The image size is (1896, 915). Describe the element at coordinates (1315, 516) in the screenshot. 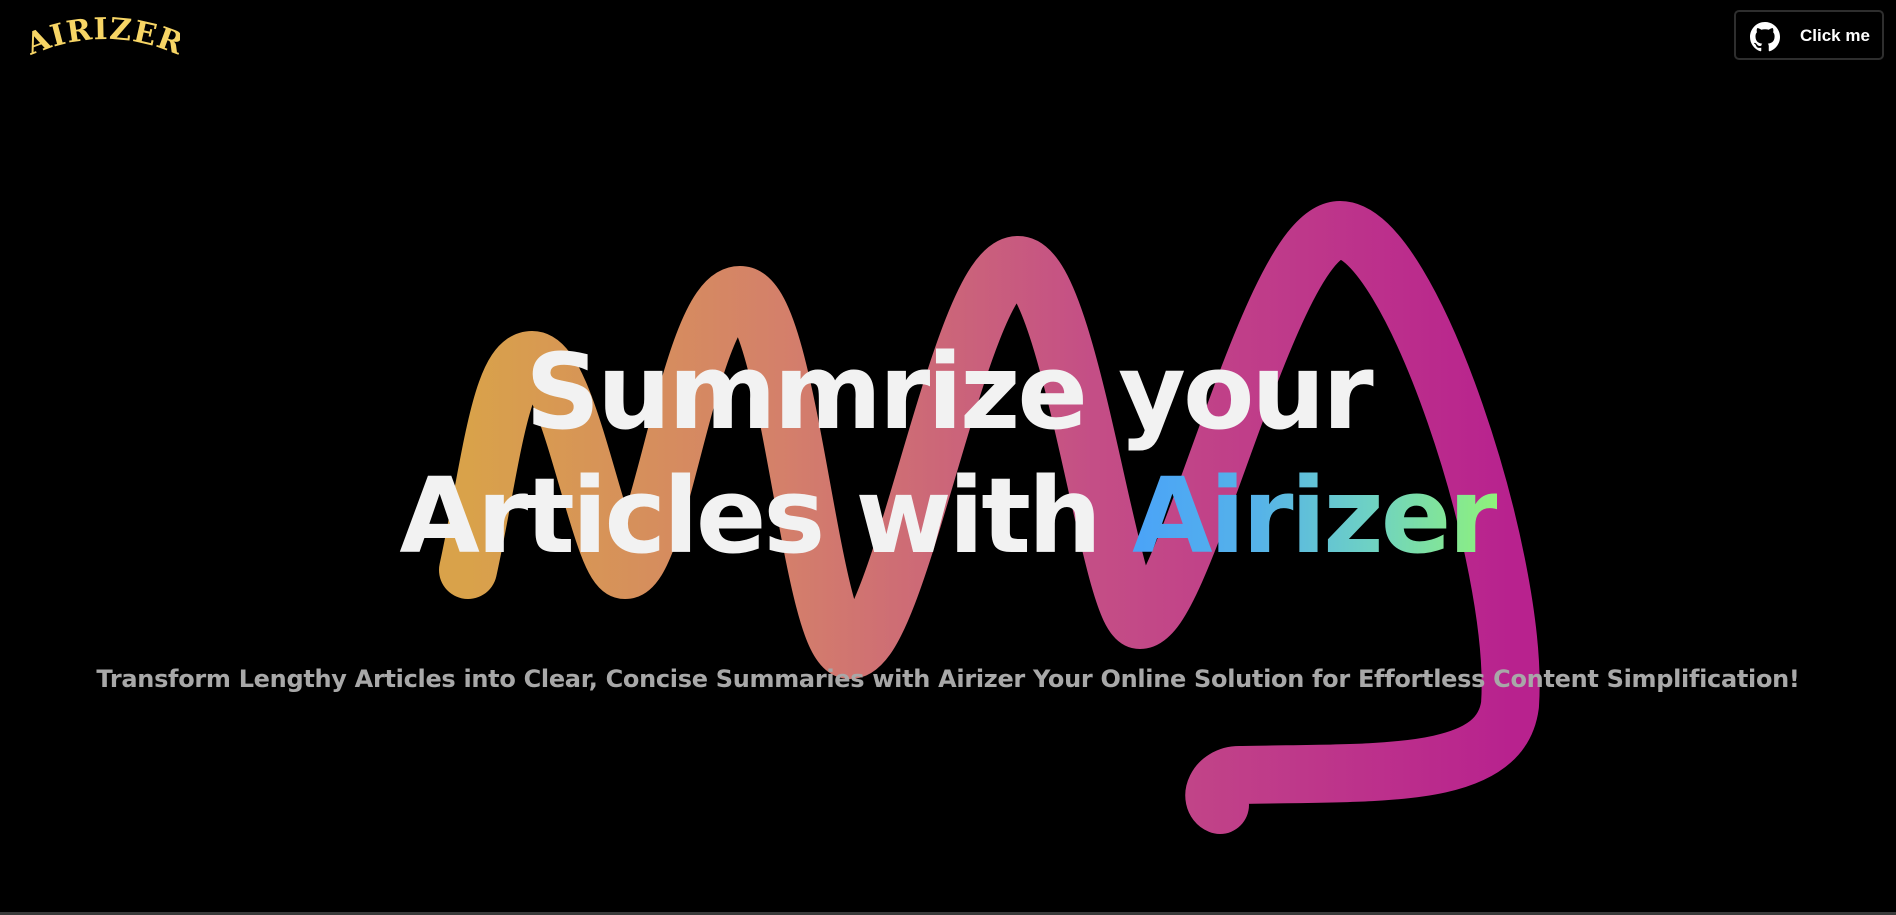

I see `hero-title-brand: Airizer` at that location.